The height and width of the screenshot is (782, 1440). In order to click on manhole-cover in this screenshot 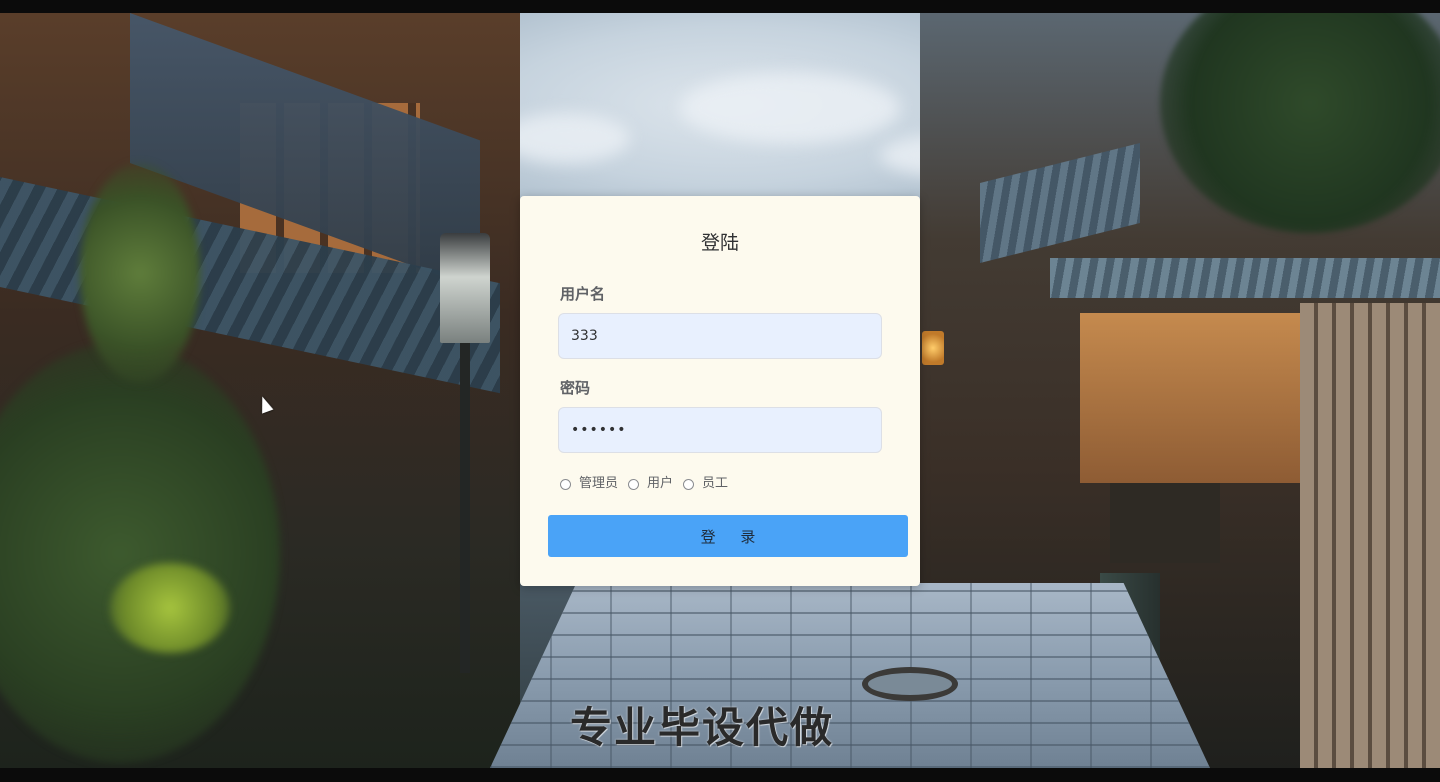, I will do `click(910, 684)`.